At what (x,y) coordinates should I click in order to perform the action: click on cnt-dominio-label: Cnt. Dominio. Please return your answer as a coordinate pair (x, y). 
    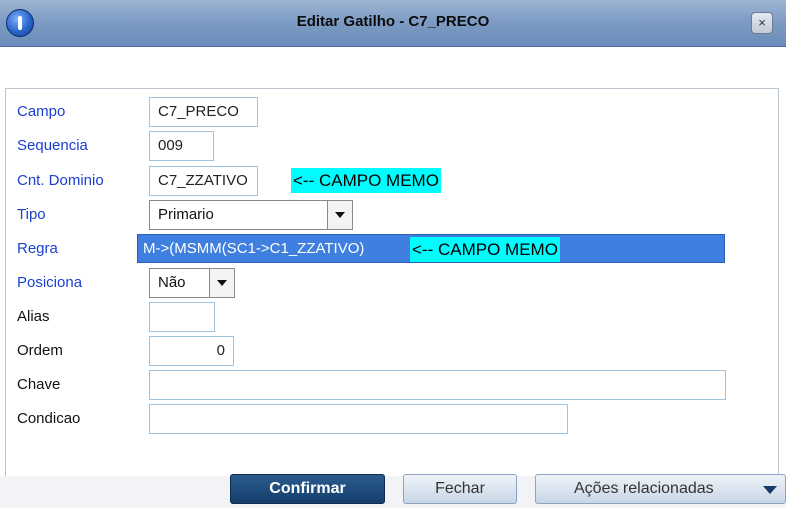
    Looking at the image, I should click on (60, 180).